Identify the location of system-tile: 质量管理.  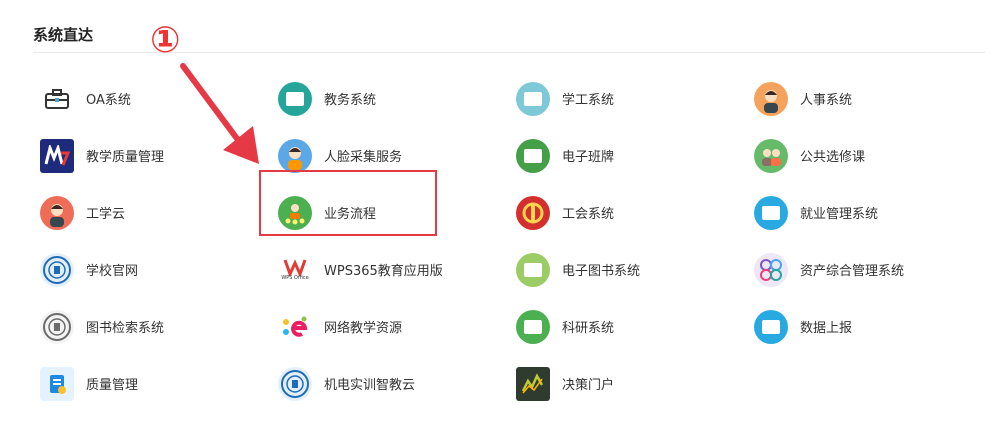
(159, 383).